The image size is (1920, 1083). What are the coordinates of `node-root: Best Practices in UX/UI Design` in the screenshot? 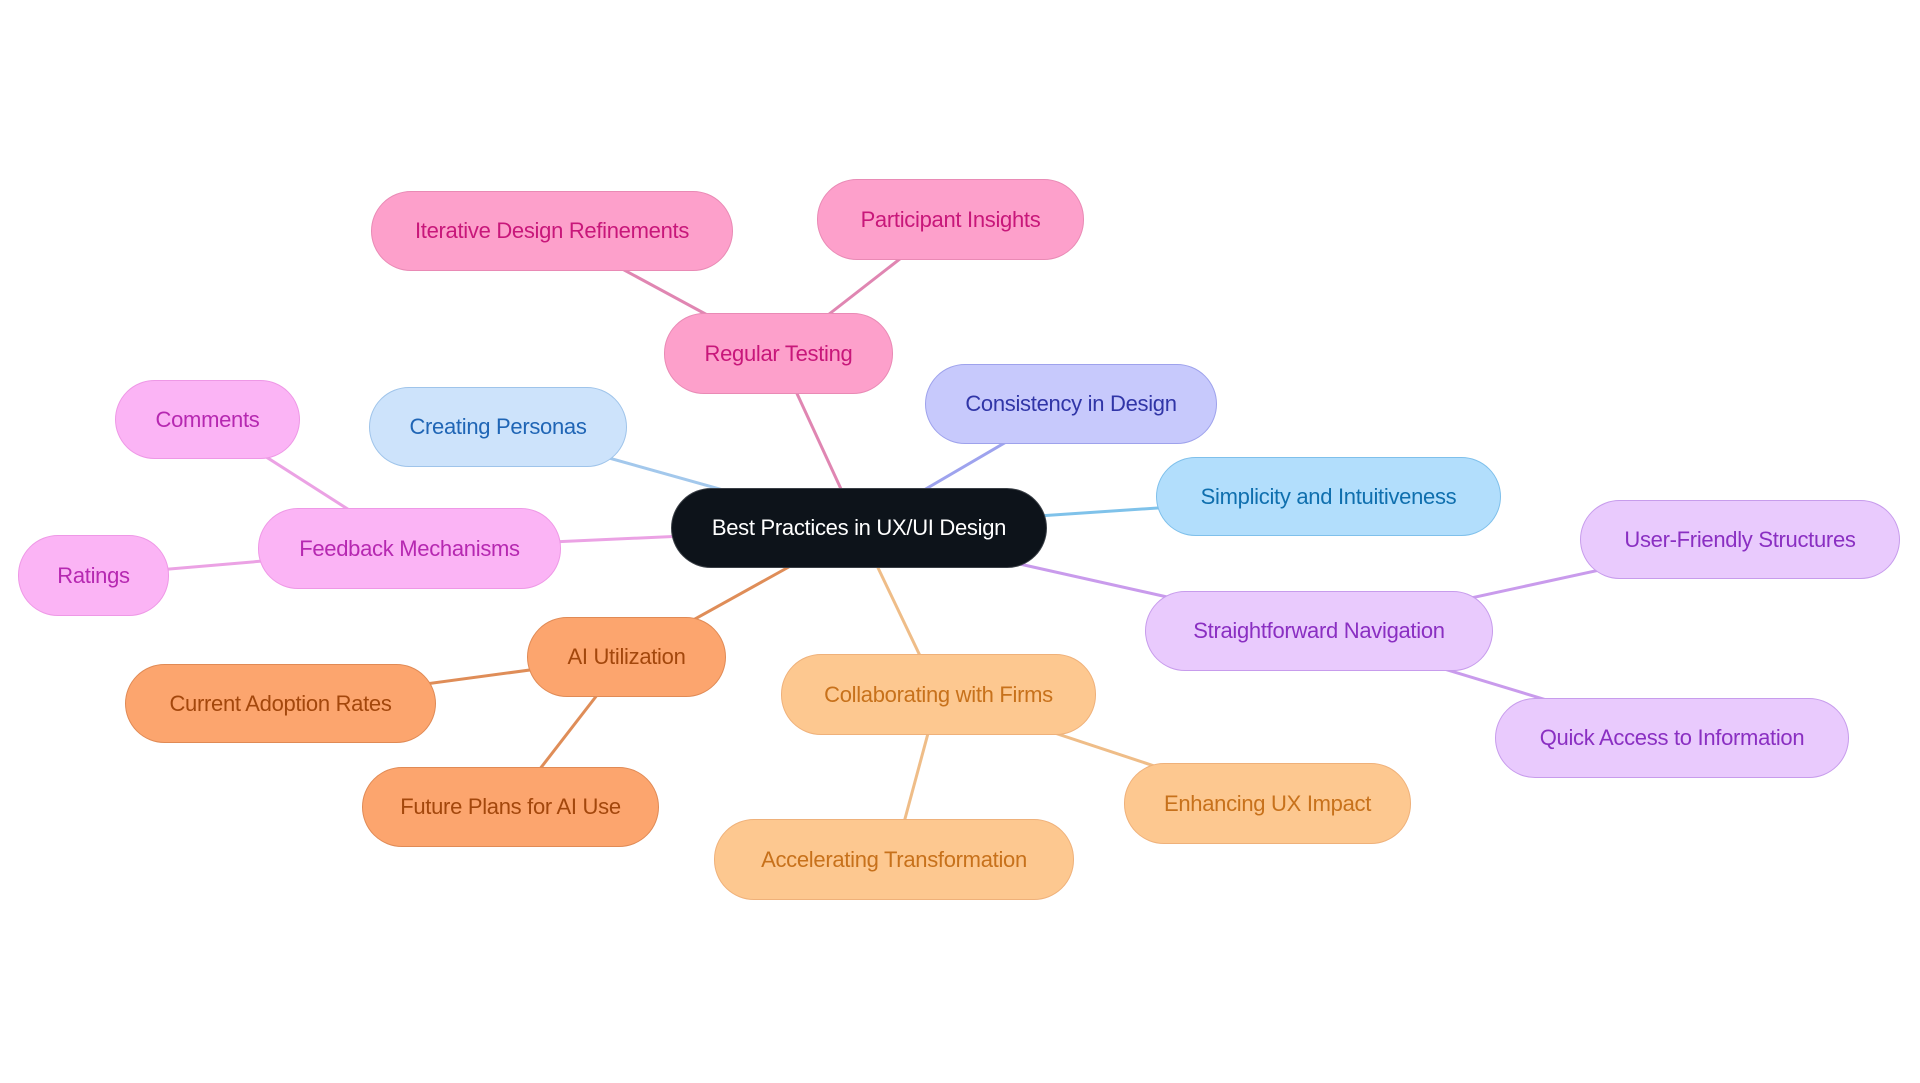 It's located at (859, 528).